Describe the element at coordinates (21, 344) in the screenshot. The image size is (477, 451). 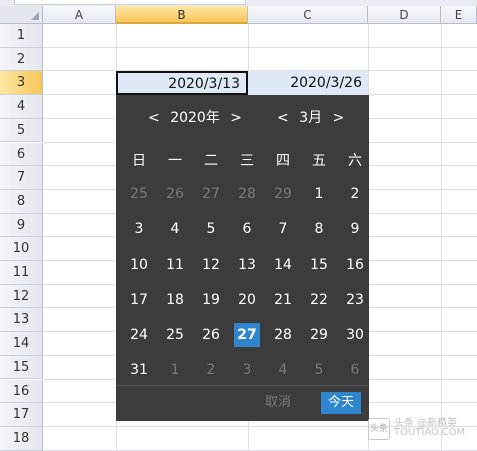
I see `row-header-14: 14` at that location.